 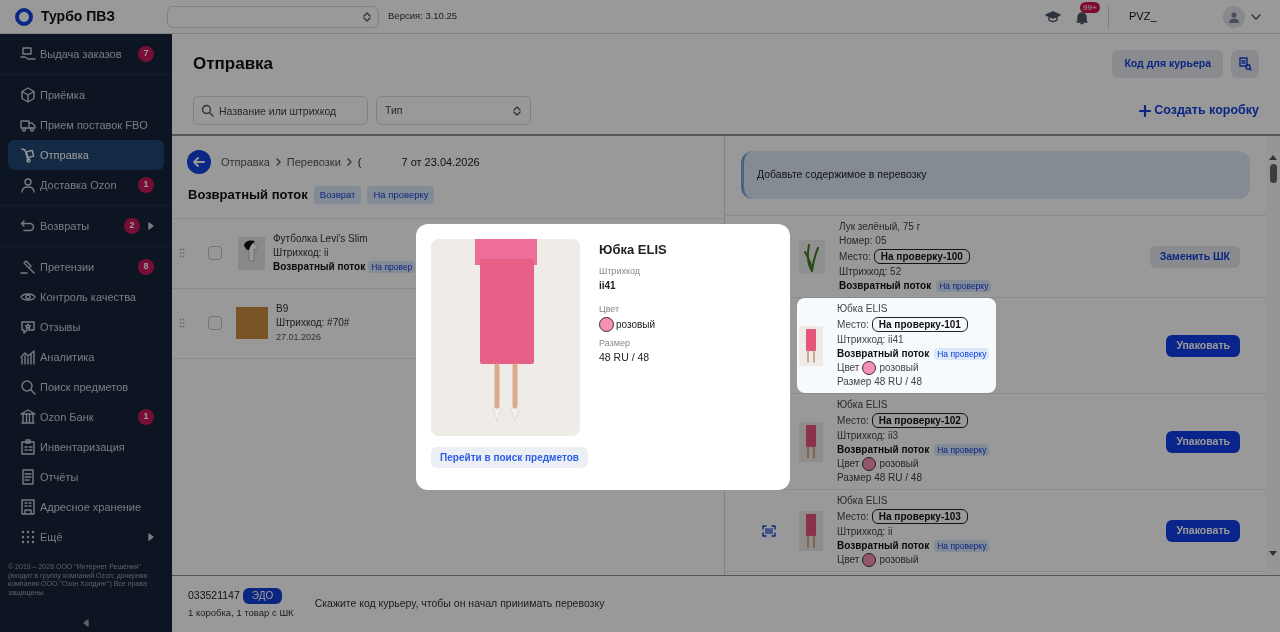 What do you see at coordinates (1145, 110) in the screenshot?
I see `plus-icon` at bounding box center [1145, 110].